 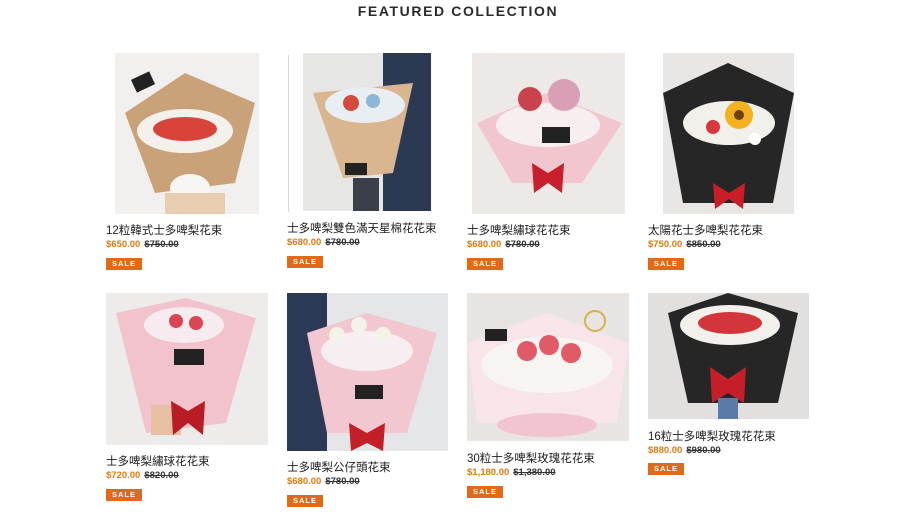 I want to click on product-prices: $650.00 $750.00, so click(x=142, y=245).